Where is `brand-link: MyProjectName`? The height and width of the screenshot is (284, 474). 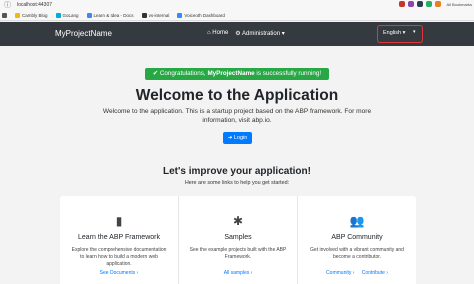
brand-link: MyProjectName is located at coordinates (83, 33).